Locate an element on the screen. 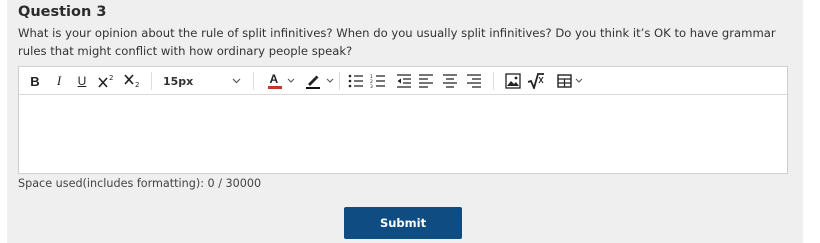  editor-toolbar: B I U 2 2 15px A 1 2 3 is located at coordinates (403, 81).